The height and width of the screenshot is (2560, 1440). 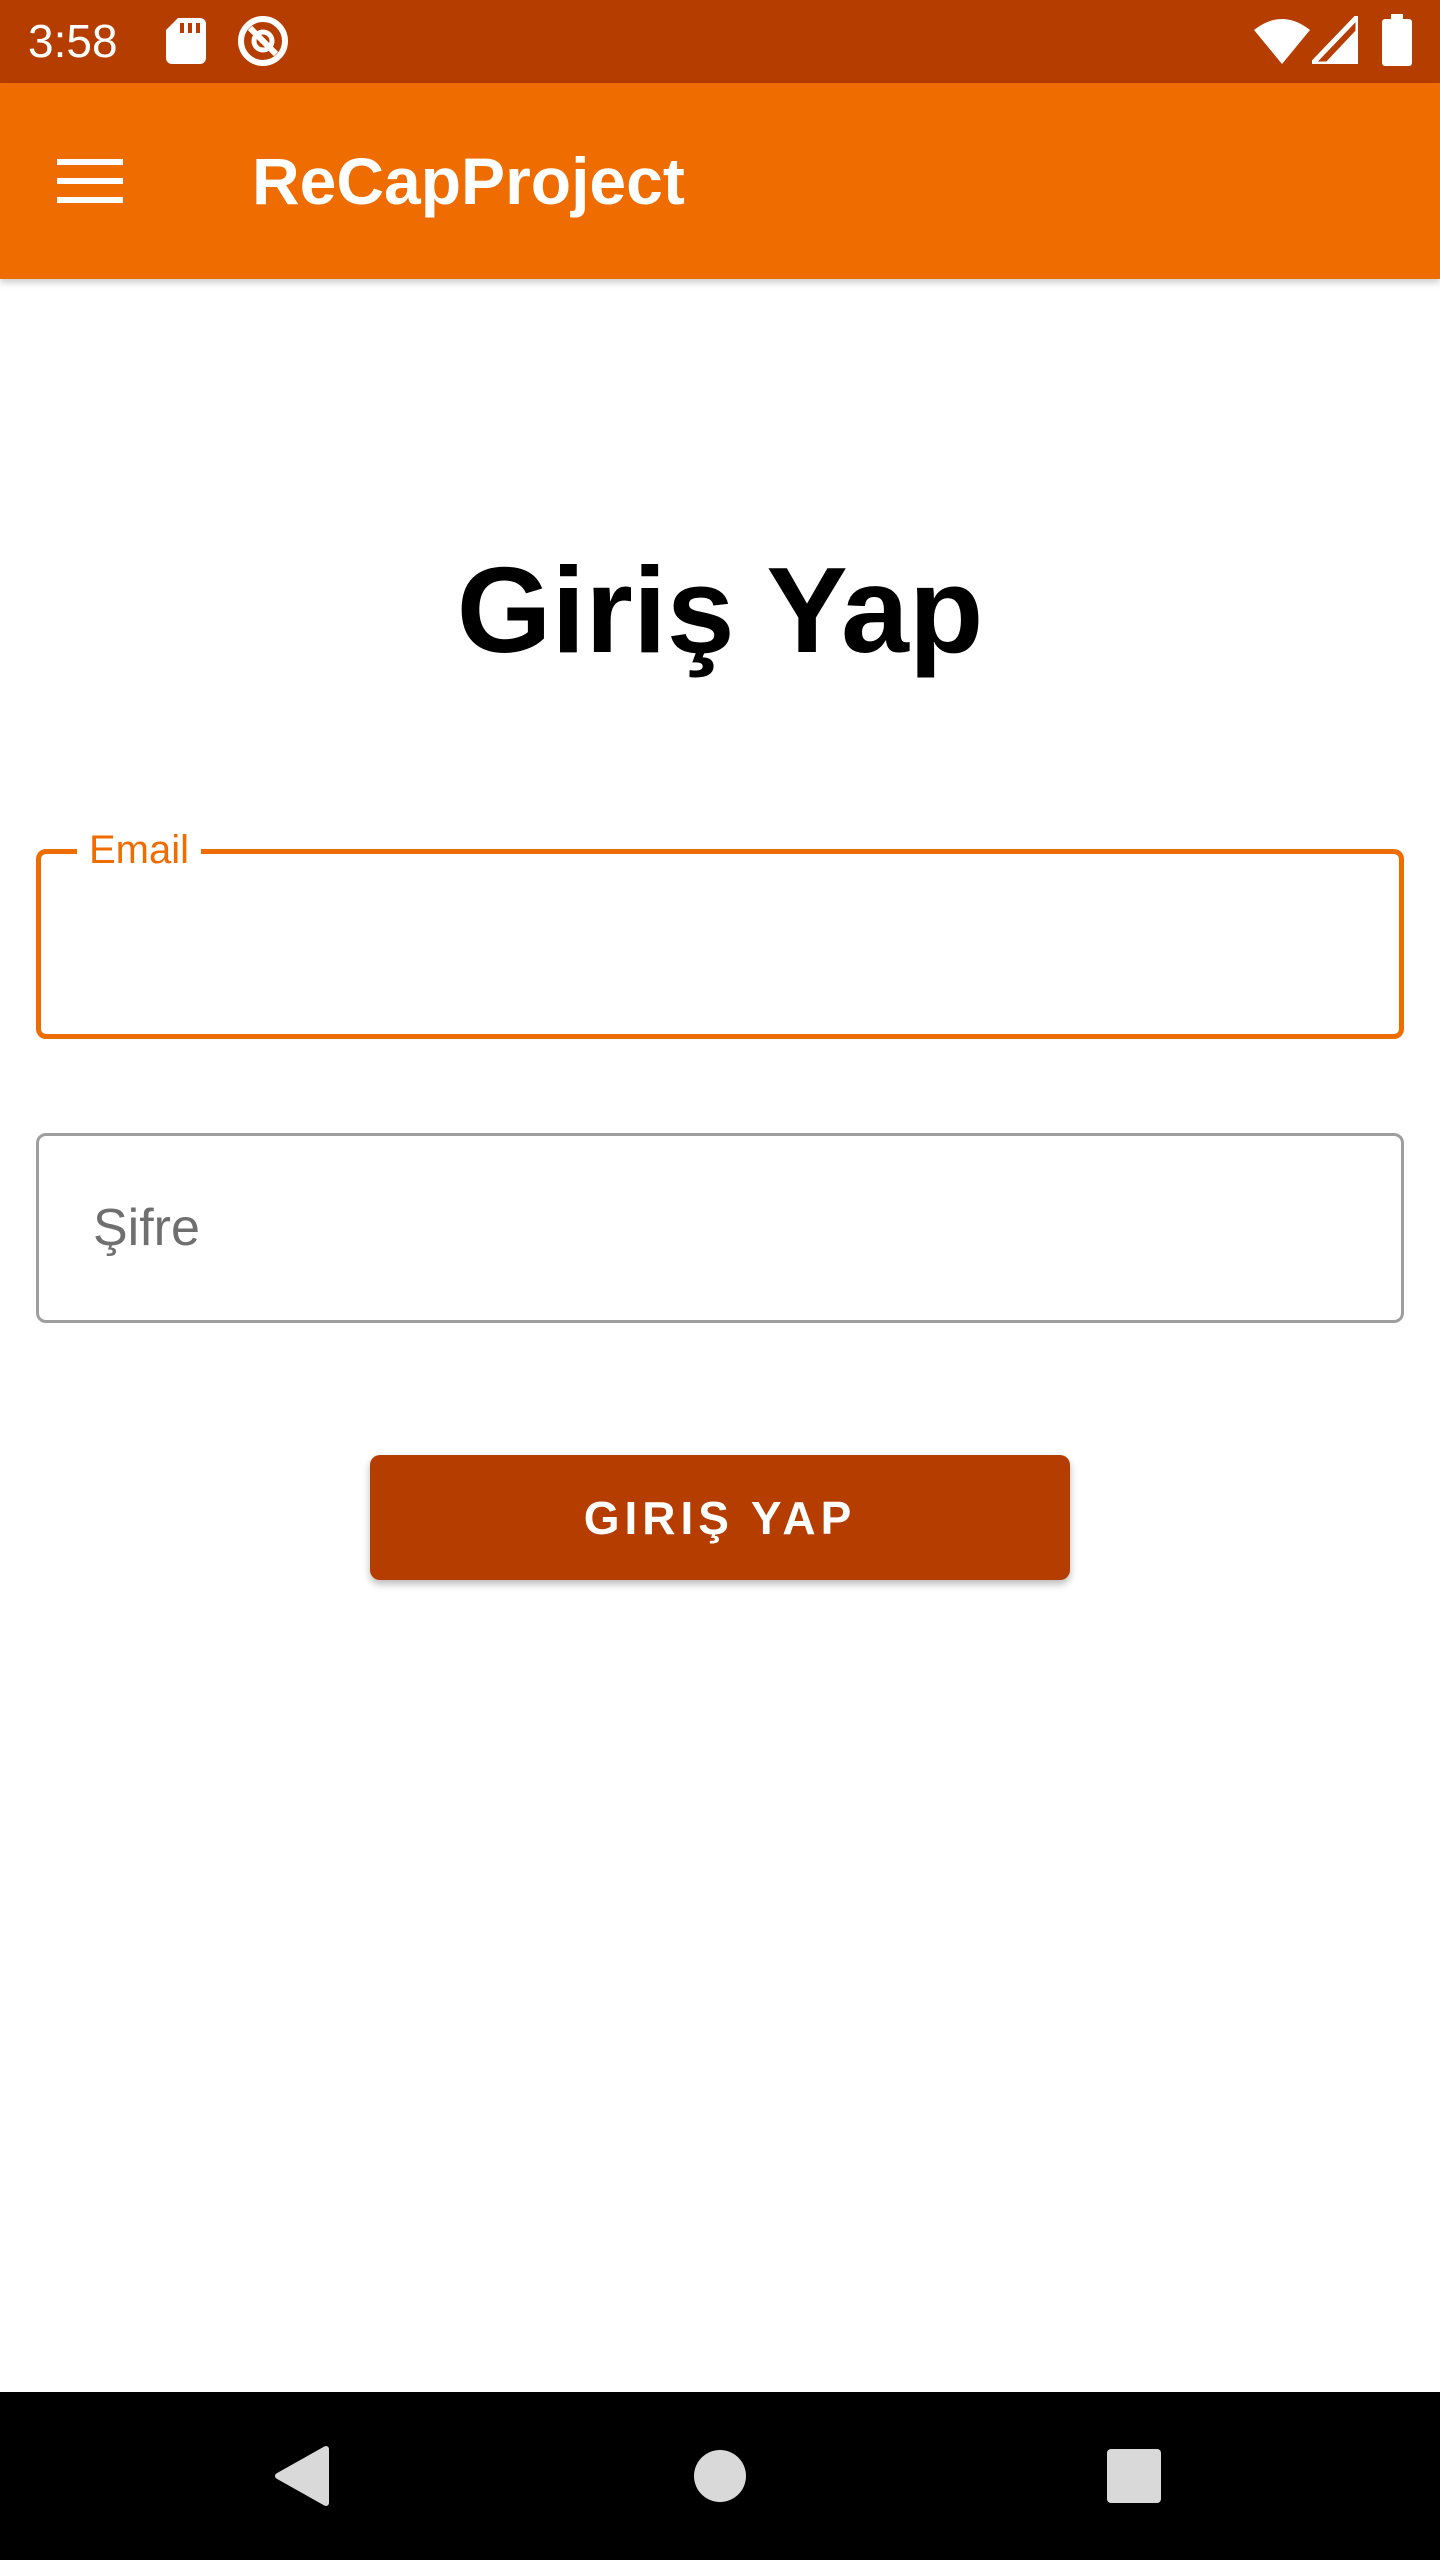 I want to click on recents-icon, so click(x=1134, y=2476).